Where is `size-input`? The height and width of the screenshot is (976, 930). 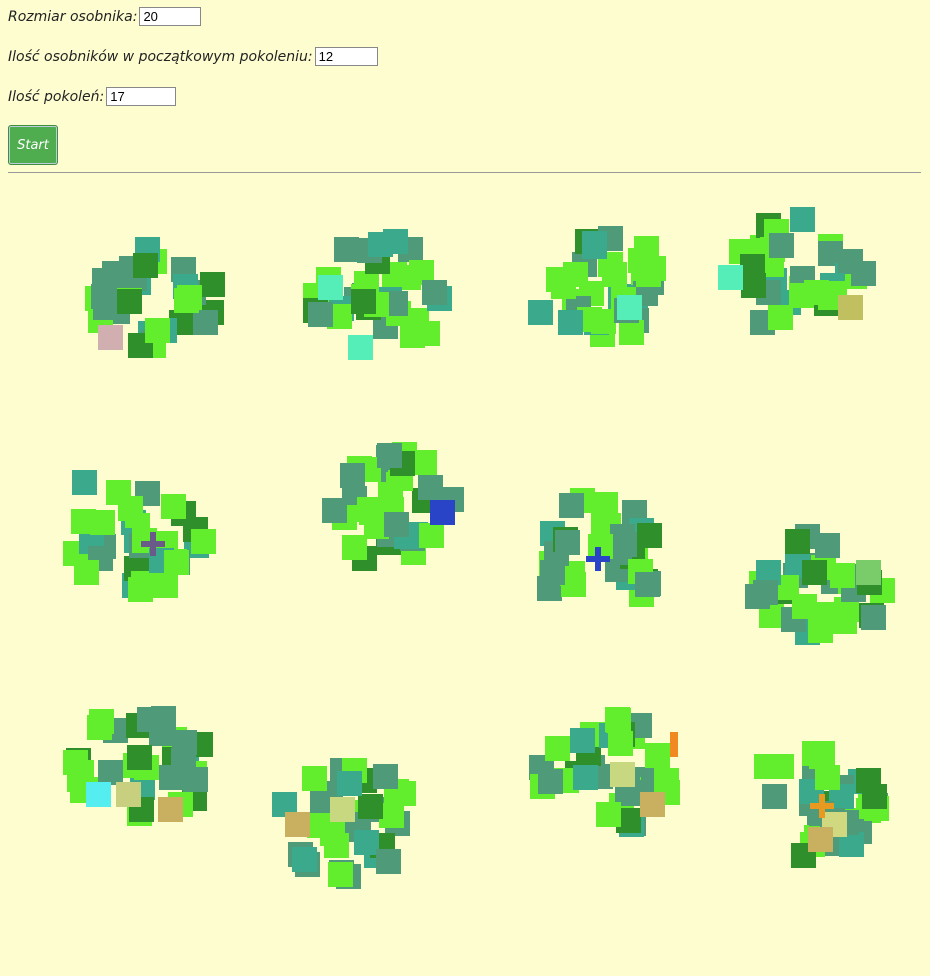
size-input is located at coordinates (170, 16).